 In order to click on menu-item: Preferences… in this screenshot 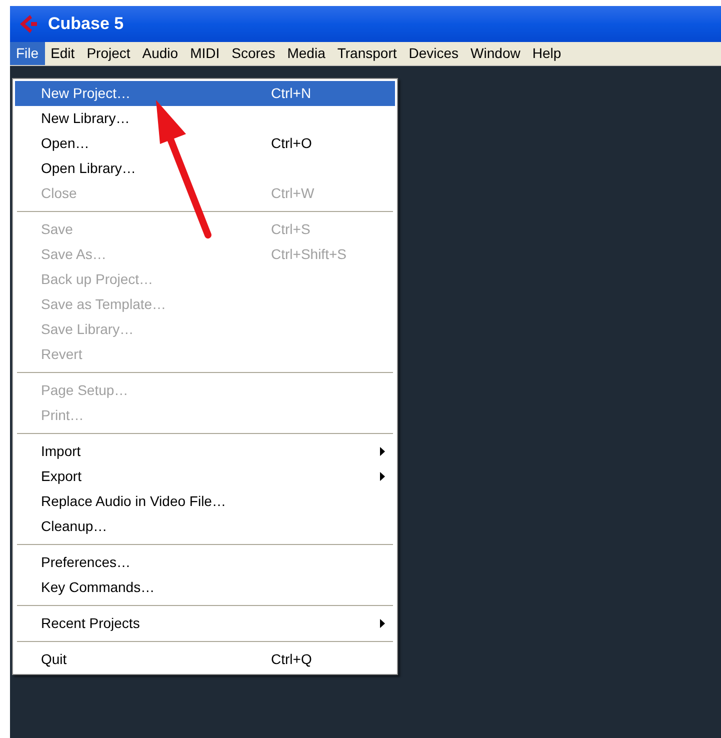, I will do `click(205, 562)`.